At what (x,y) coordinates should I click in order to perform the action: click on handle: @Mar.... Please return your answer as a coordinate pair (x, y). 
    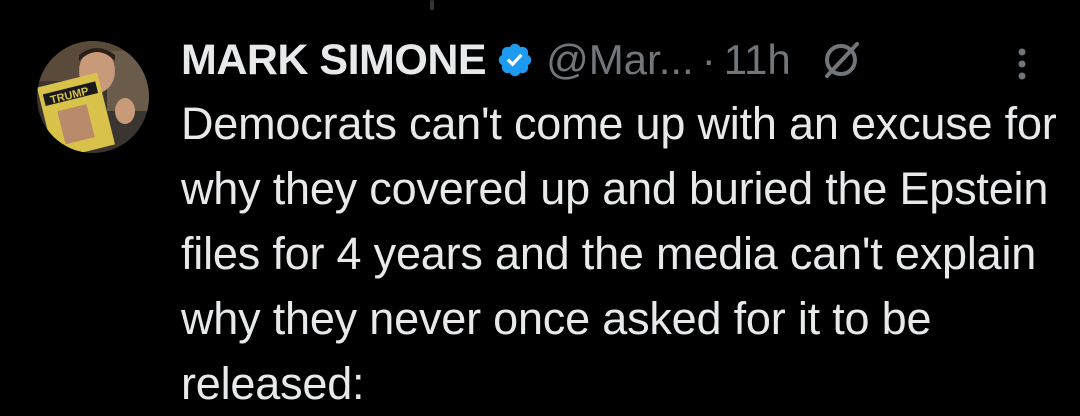
    Looking at the image, I should click on (620, 60).